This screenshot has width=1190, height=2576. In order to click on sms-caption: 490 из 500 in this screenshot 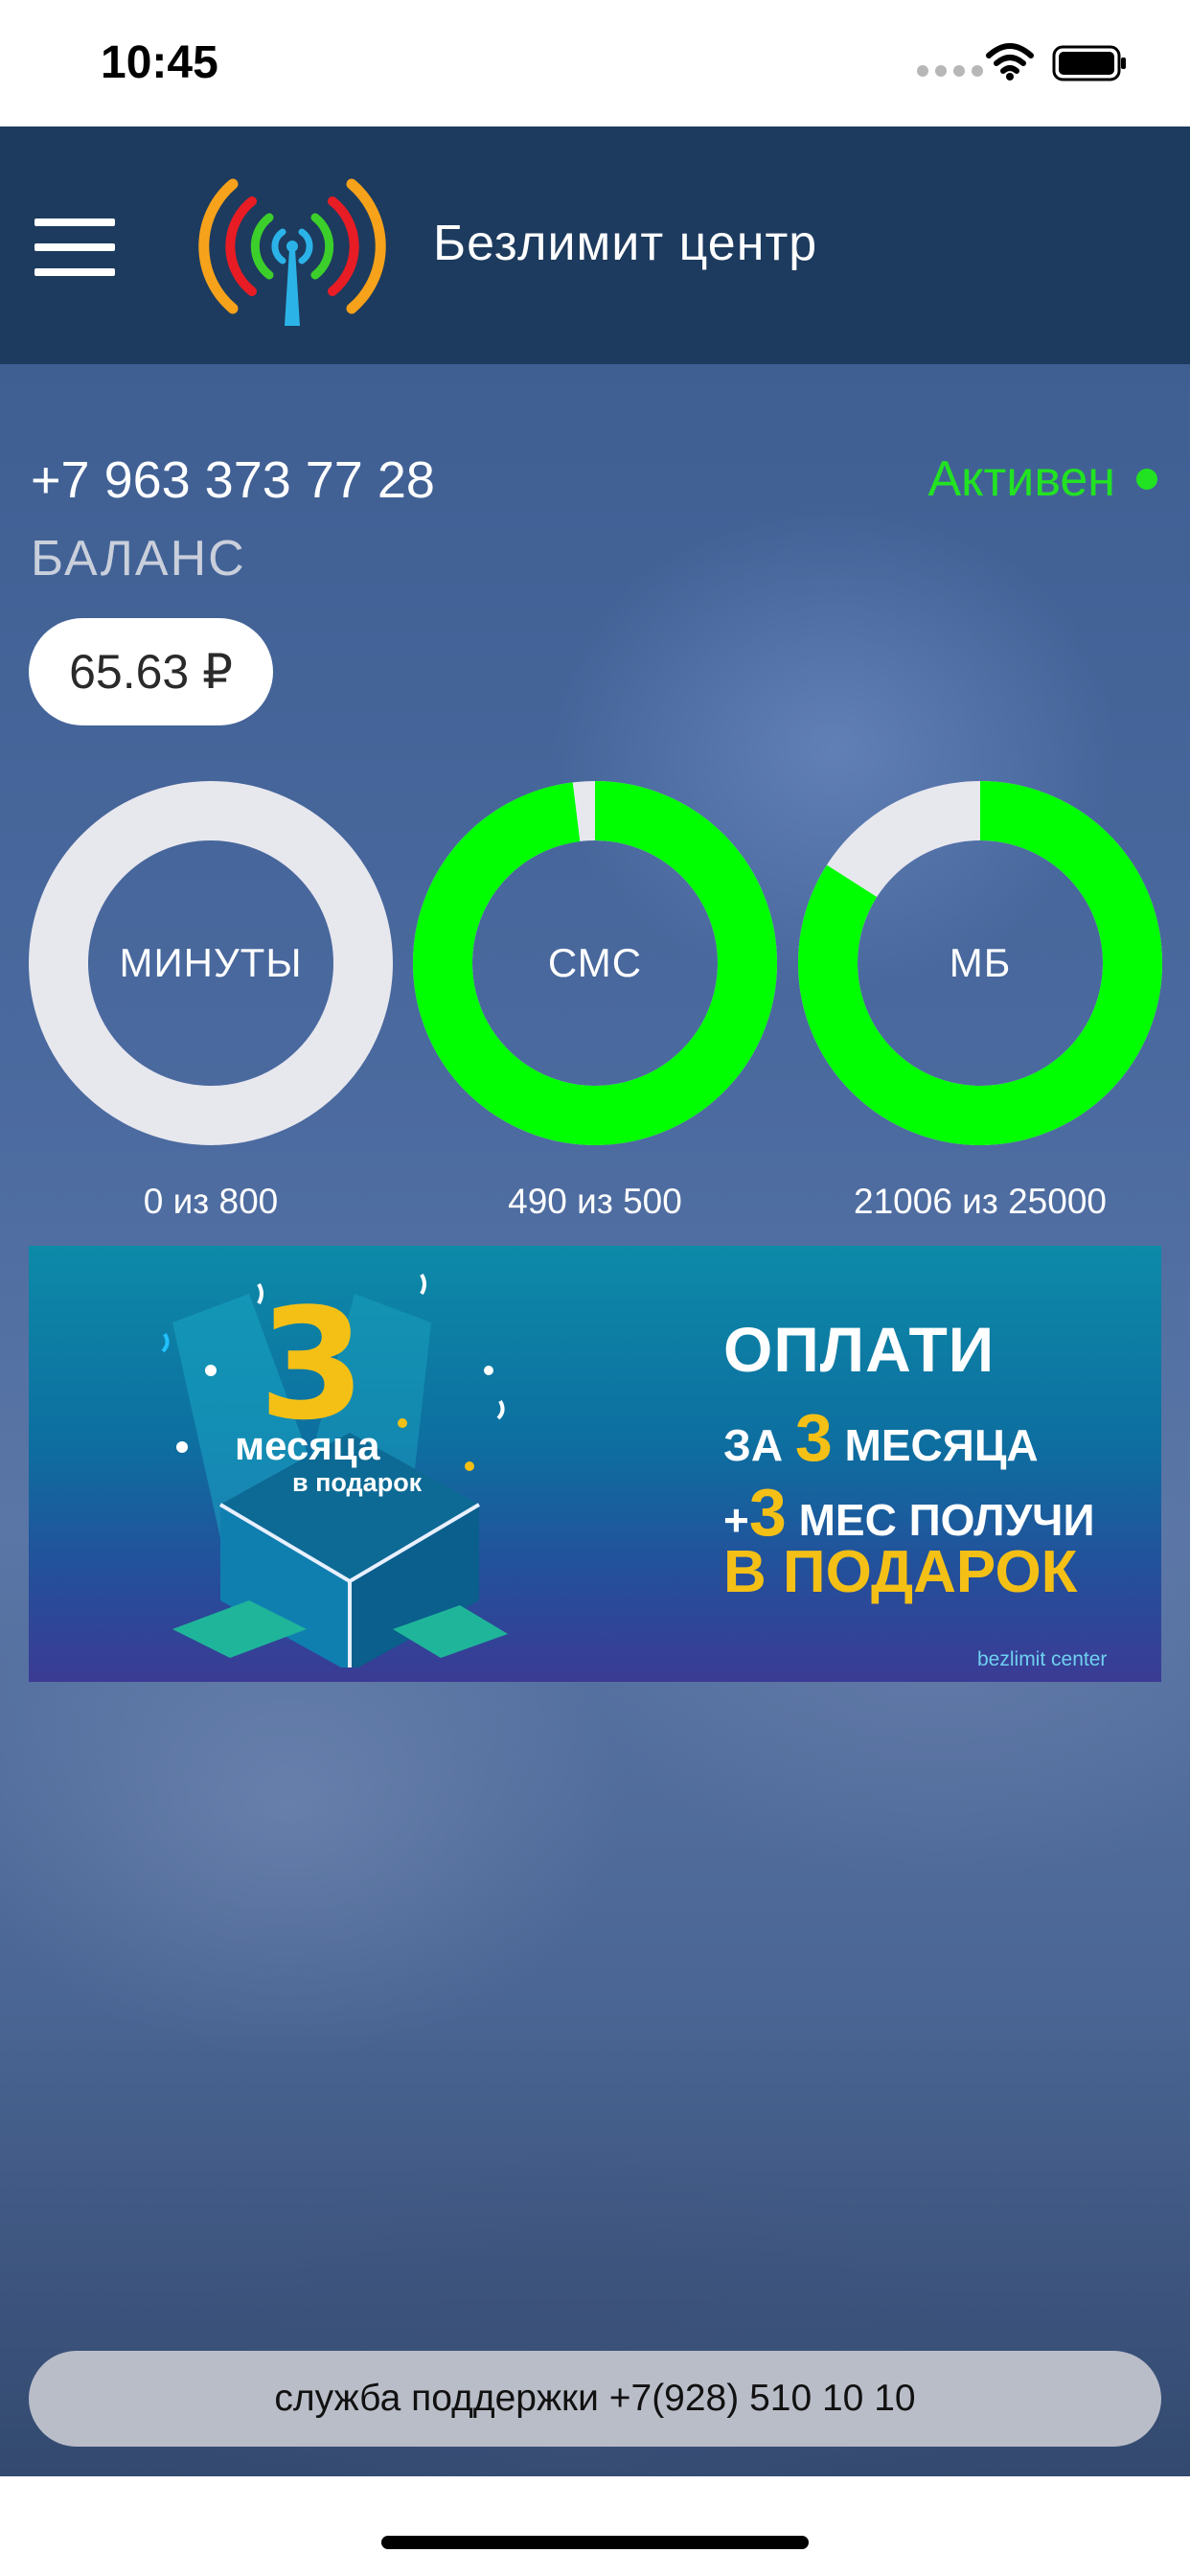, I will do `click(595, 1201)`.